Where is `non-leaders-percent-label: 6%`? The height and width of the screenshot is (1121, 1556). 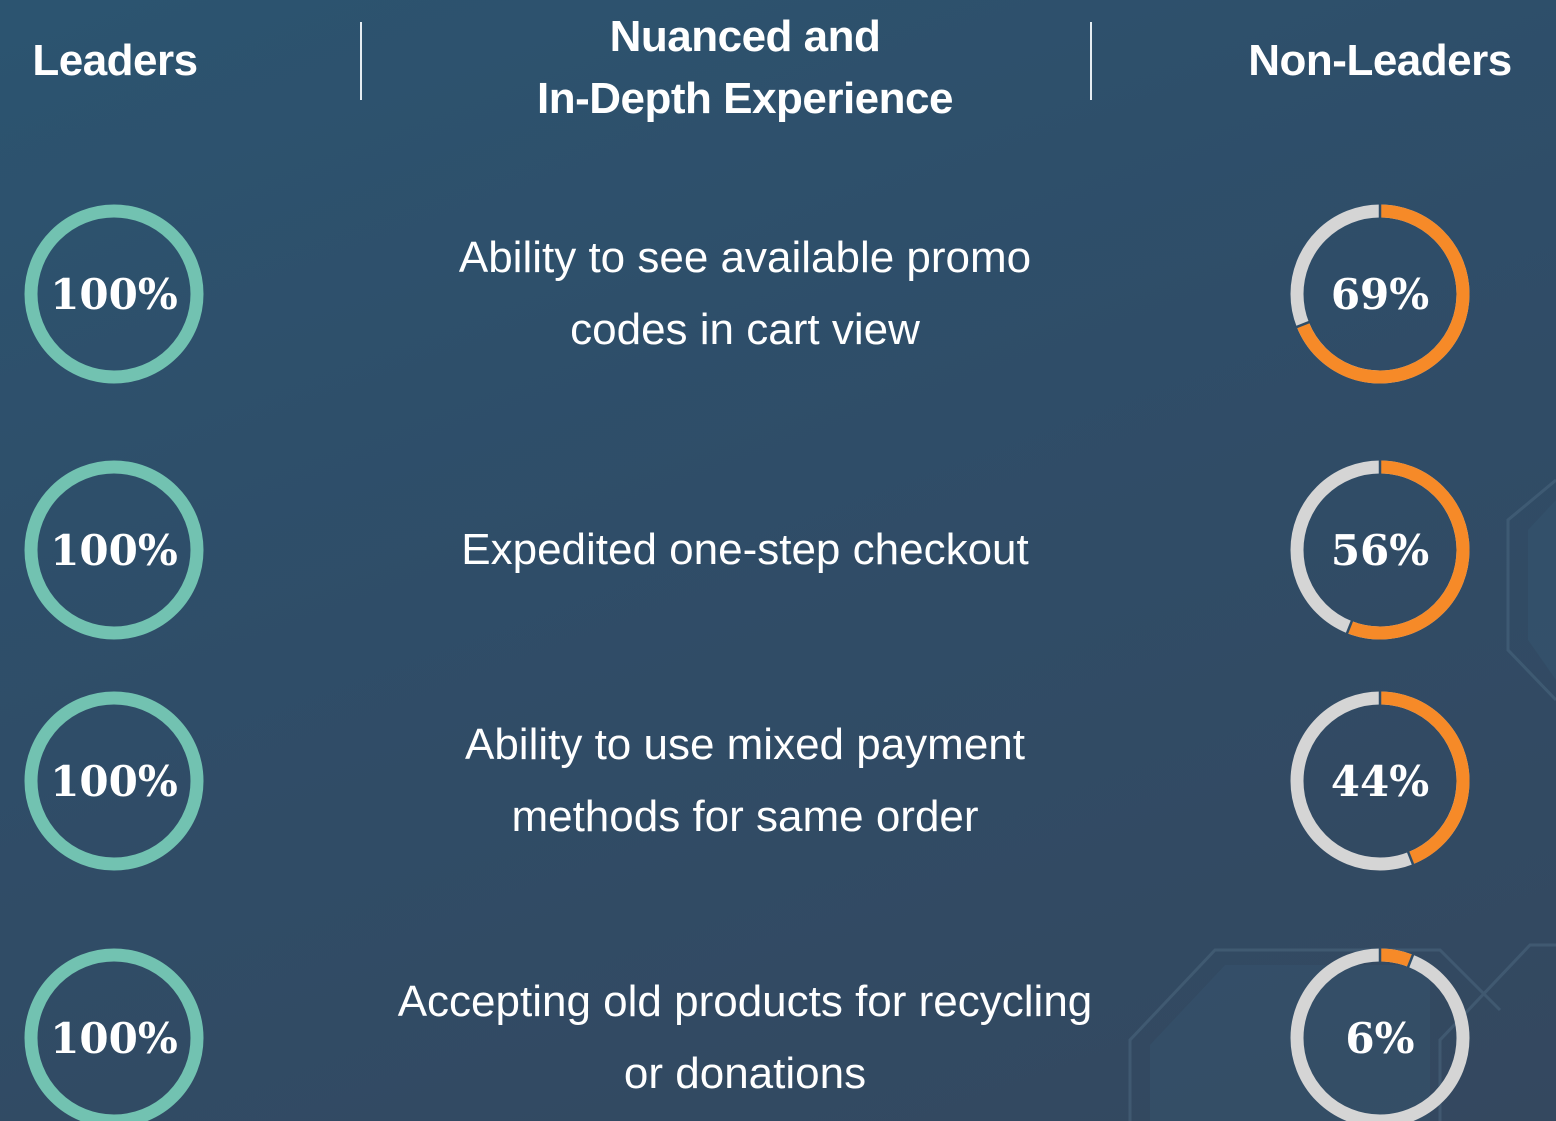
non-leaders-percent-label: 6% is located at coordinates (1379, 1038).